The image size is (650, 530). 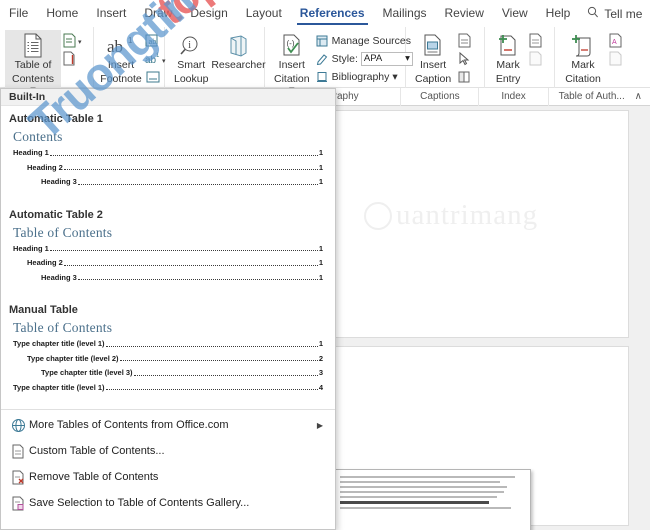 What do you see at coordinates (515, 13) in the screenshot?
I see `tab-view: View` at bounding box center [515, 13].